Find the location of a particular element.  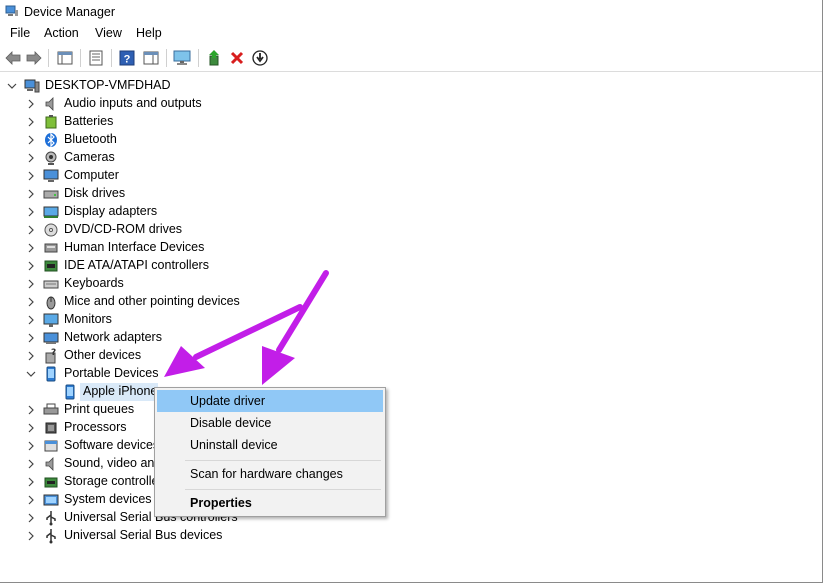

add-driver-button is located at coordinates (214, 58).